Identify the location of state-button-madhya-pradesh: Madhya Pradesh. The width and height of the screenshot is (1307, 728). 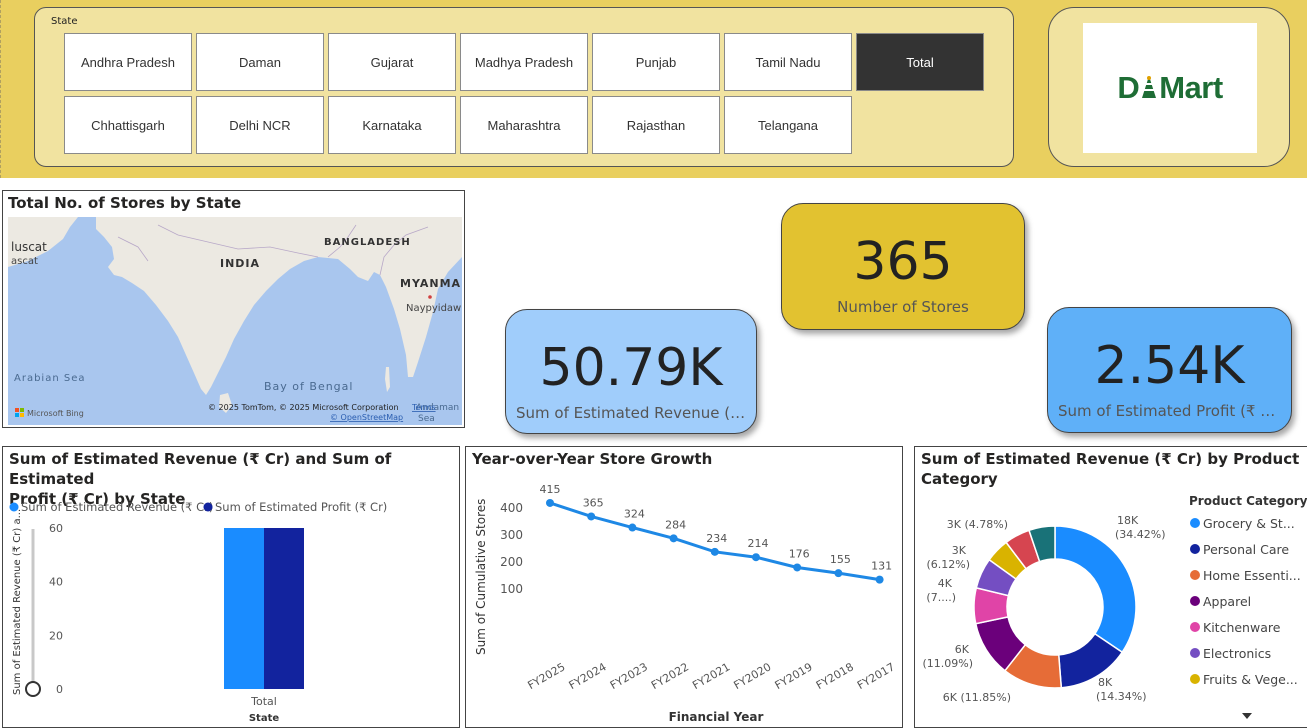
(524, 62).